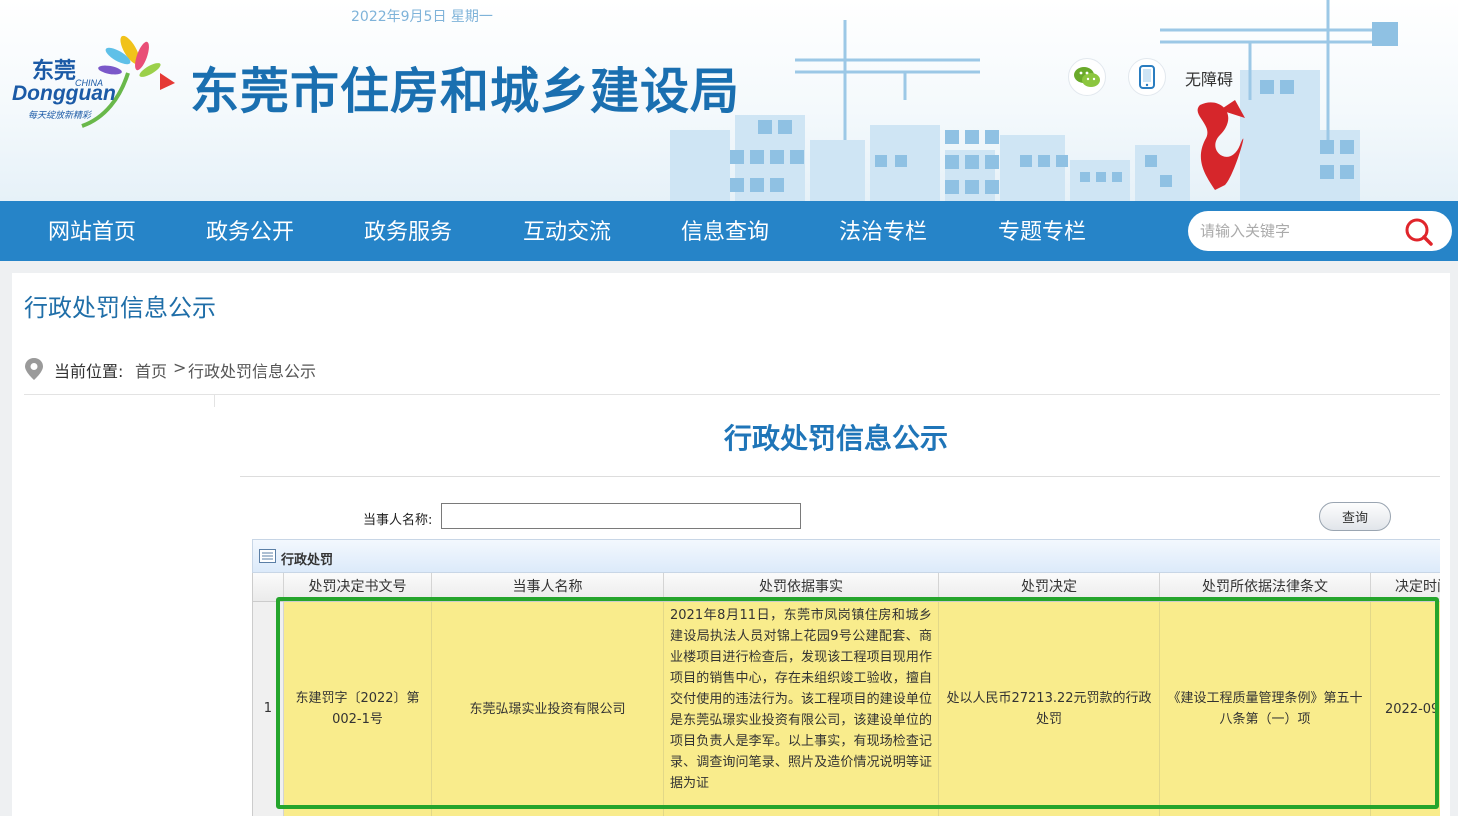 The width and height of the screenshot is (1458, 816). I want to click on main-nav: 网站首页 政务公开 政务服务 互动交流 信息查询 法治专栏 专题专栏, so click(729, 231).